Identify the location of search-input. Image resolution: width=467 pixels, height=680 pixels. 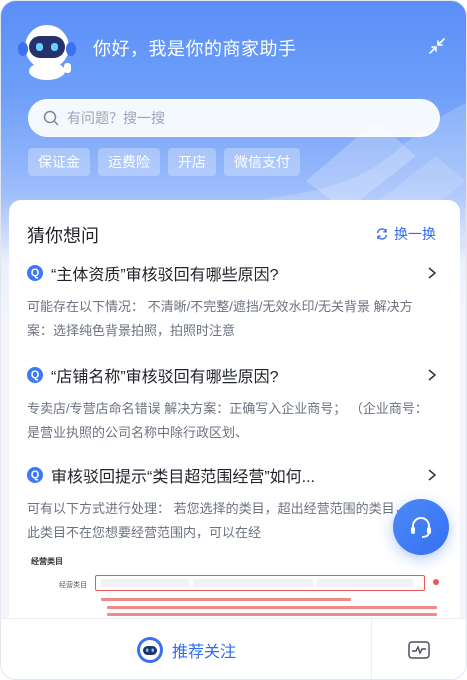
(232, 118).